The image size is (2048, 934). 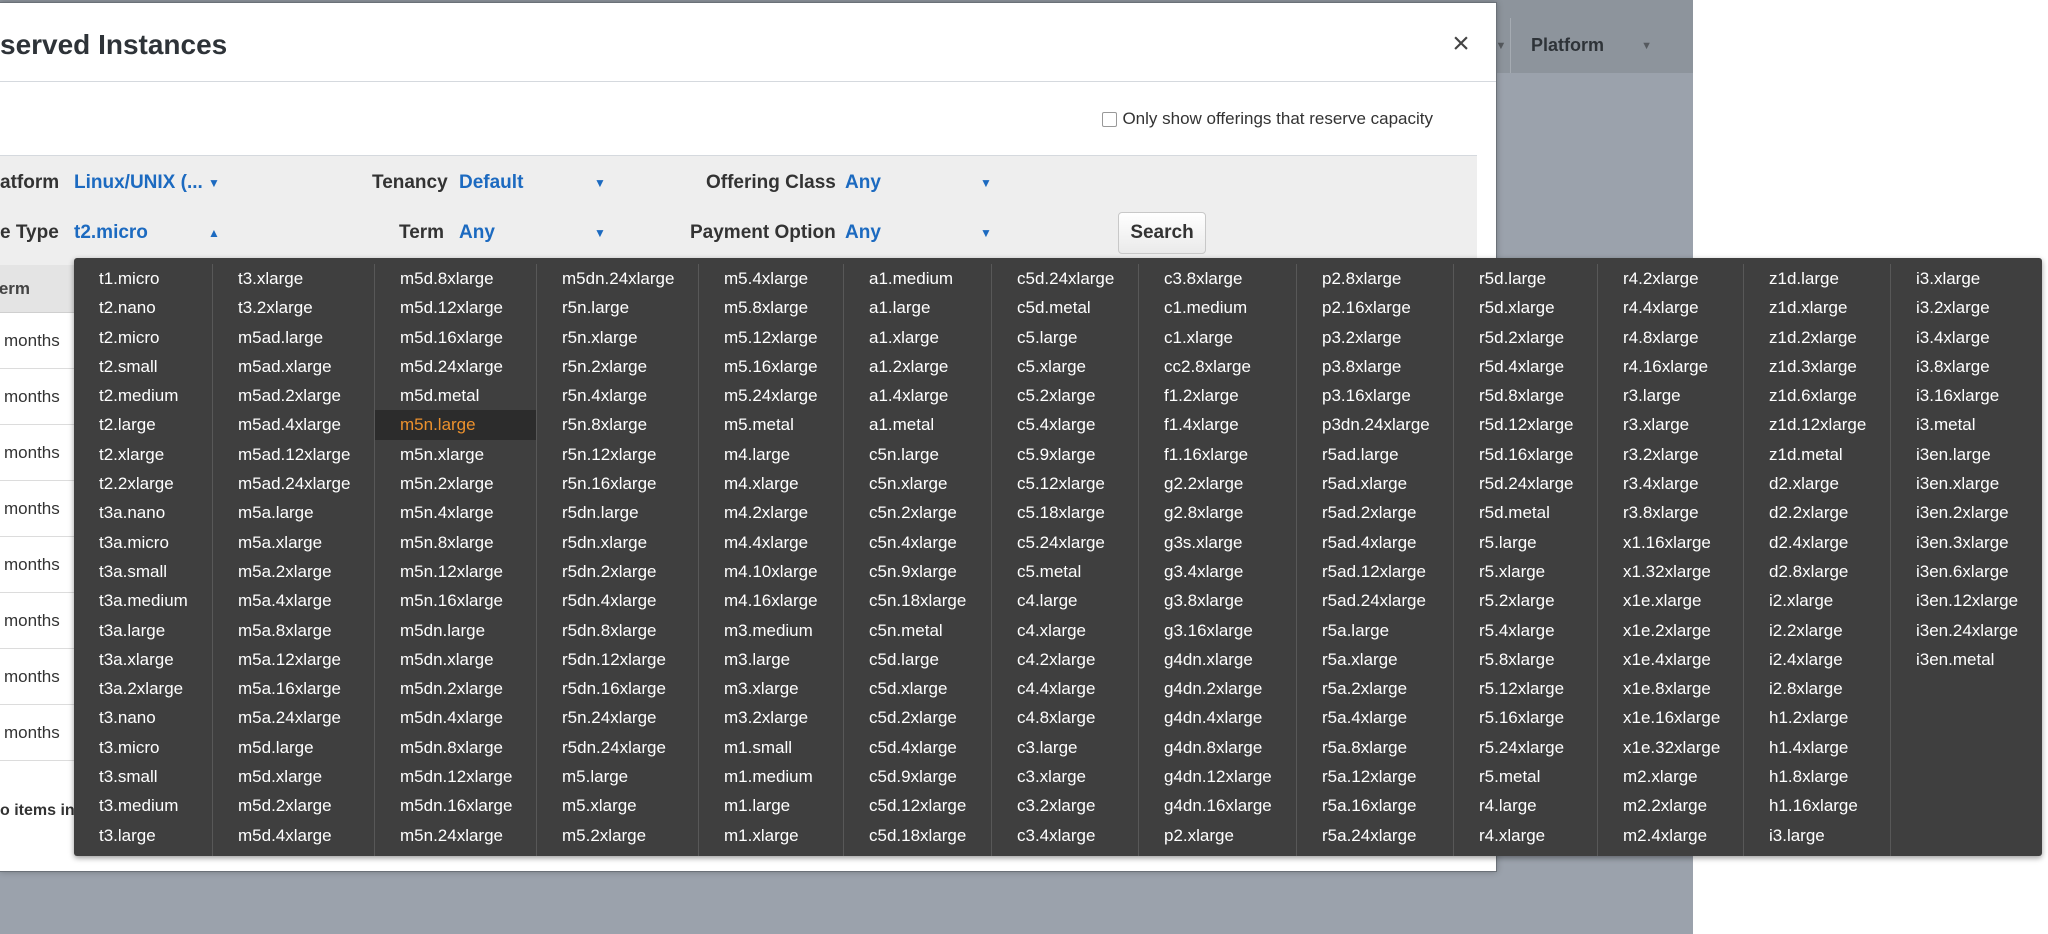 I want to click on instance-type-option: h1.4xlarge, so click(x=1817, y=747).